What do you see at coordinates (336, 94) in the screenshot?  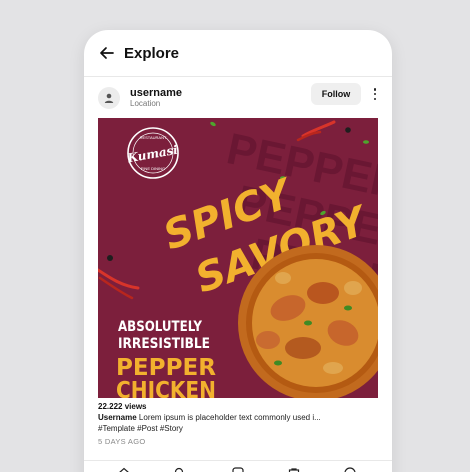 I see `follow-button: Follow` at bounding box center [336, 94].